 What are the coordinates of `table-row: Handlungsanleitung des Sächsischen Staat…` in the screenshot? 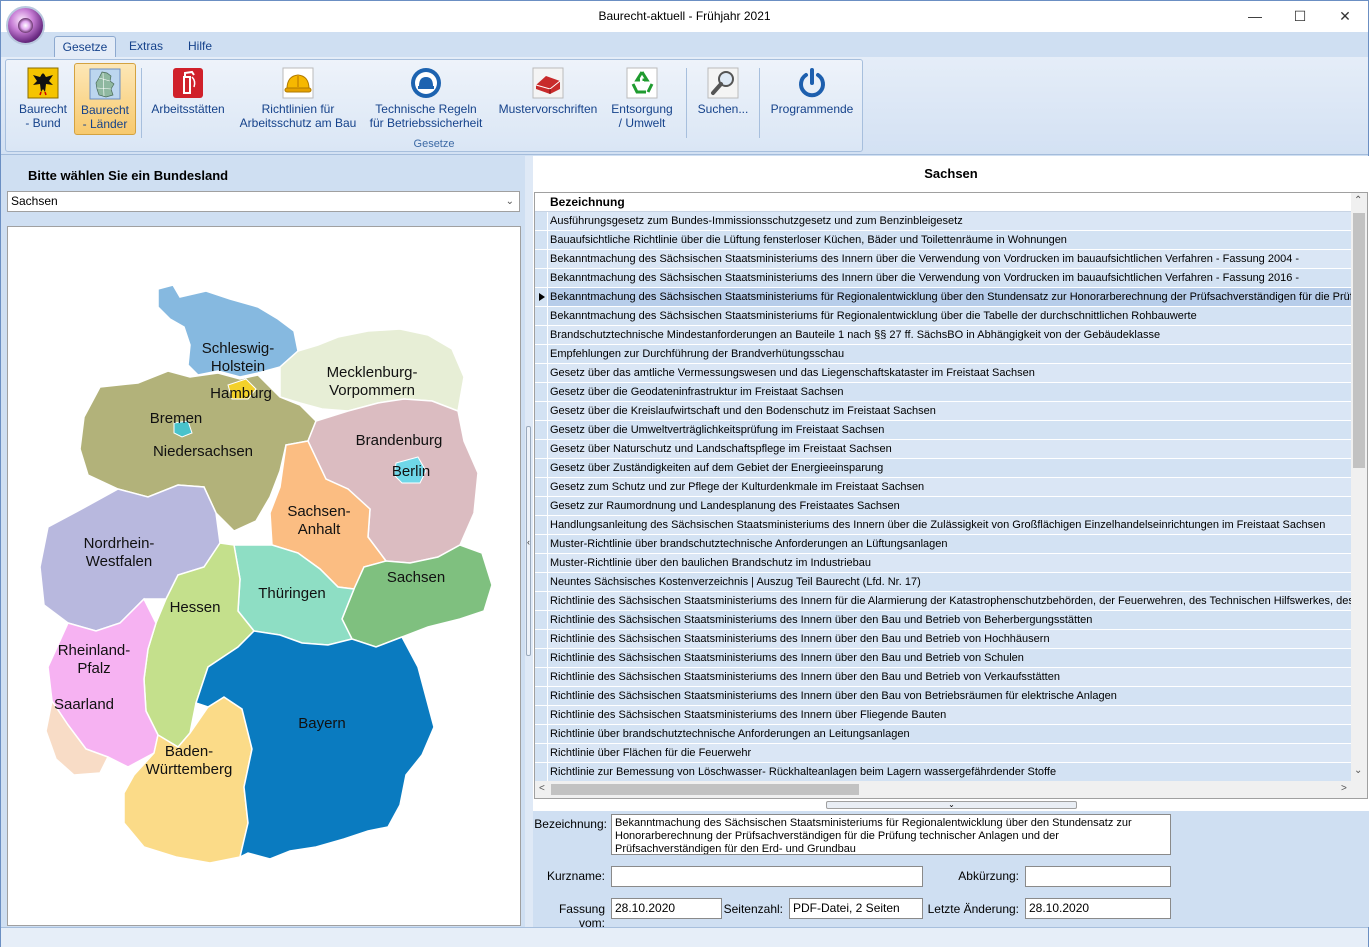 It's located at (943, 525).